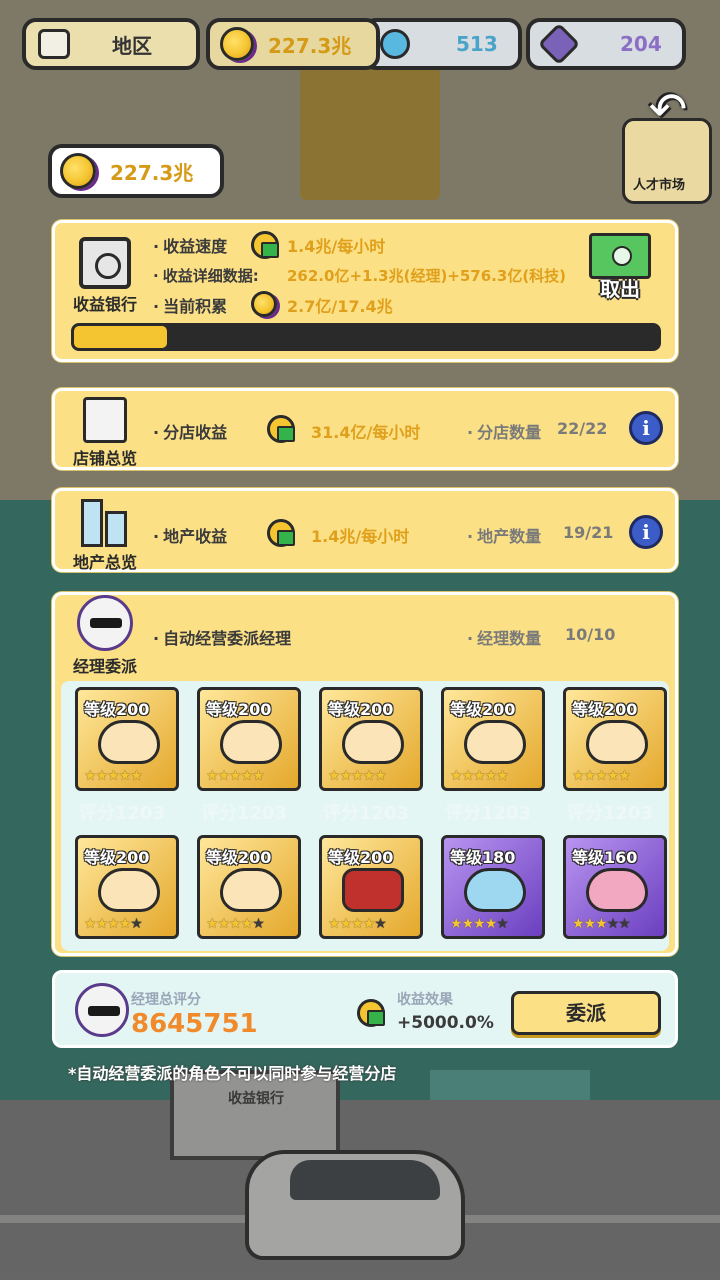 Image resolution: width=720 pixels, height=1280 pixels. What do you see at coordinates (366, 337) in the screenshot?
I see `accum-progress-bar` at bounding box center [366, 337].